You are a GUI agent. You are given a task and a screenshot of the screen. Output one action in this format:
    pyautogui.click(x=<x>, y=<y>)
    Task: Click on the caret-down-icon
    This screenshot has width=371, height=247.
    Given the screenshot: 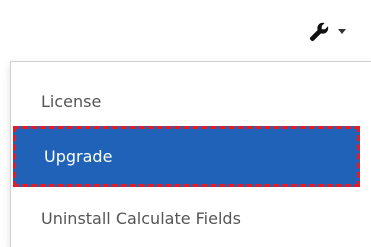 What is the action you would take?
    pyautogui.click(x=342, y=31)
    